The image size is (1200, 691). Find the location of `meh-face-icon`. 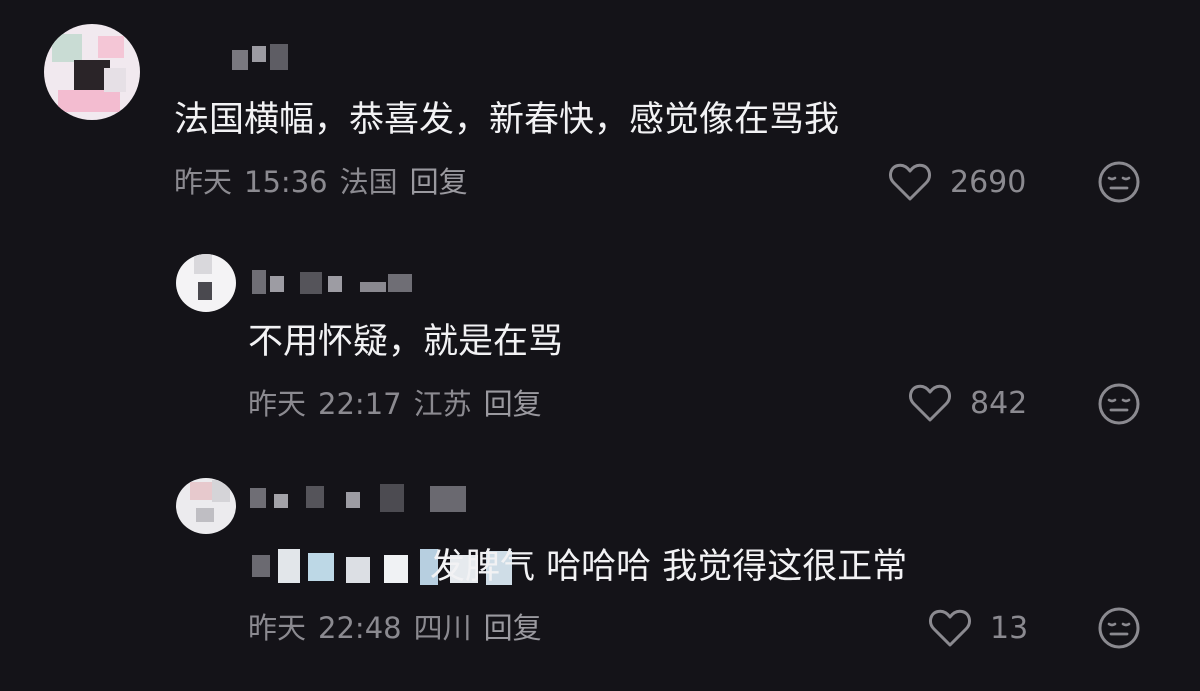

meh-face-icon is located at coordinates (1119, 628).